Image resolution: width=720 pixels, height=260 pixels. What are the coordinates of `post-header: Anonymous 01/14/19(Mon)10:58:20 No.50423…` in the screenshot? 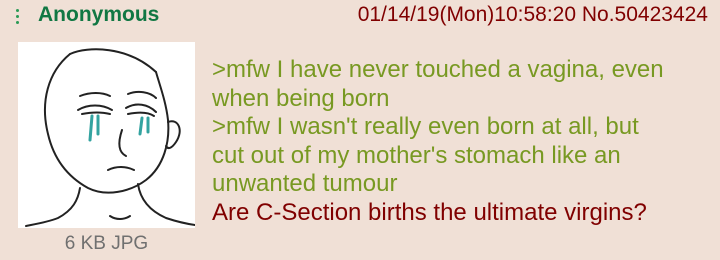 It's located at (360, 16).